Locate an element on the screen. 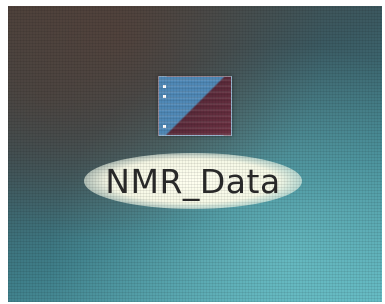 The image size is (385, 304). icon-label: NMR_Data is located at coordinates (193, 181).